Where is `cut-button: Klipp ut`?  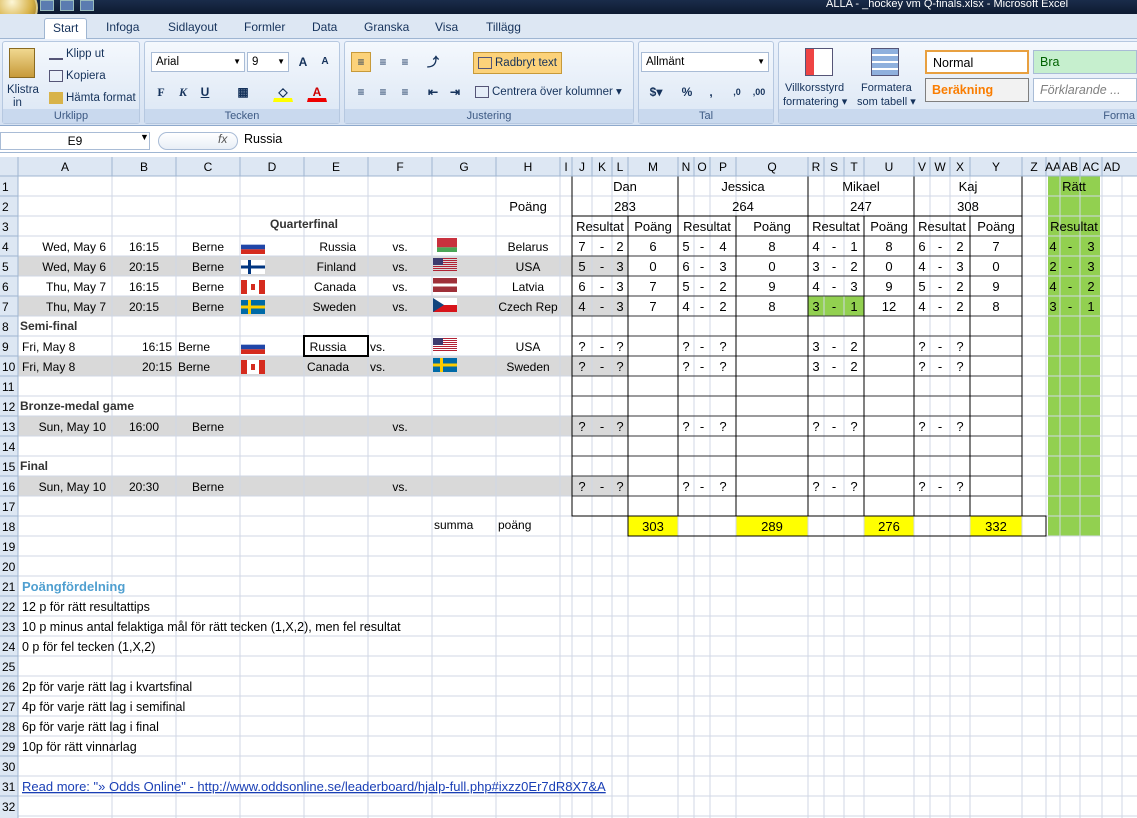
cut-button: Klipp ut is located at coordinates (76, 54).